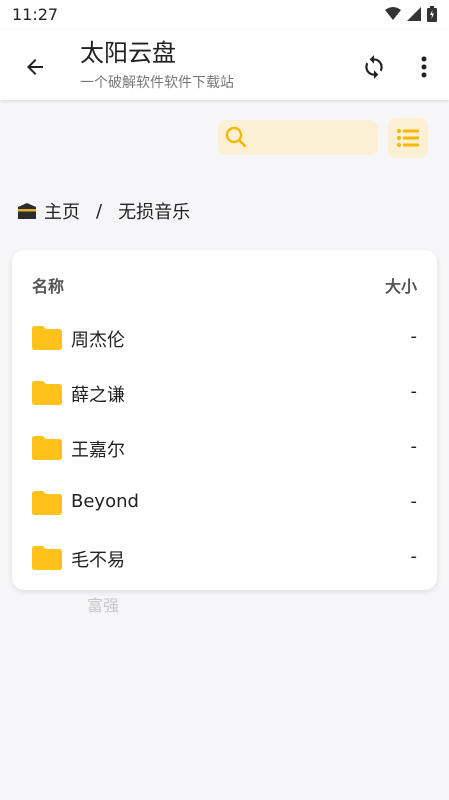  I want to click on folder-row: Beyond -, so click(224, 502).